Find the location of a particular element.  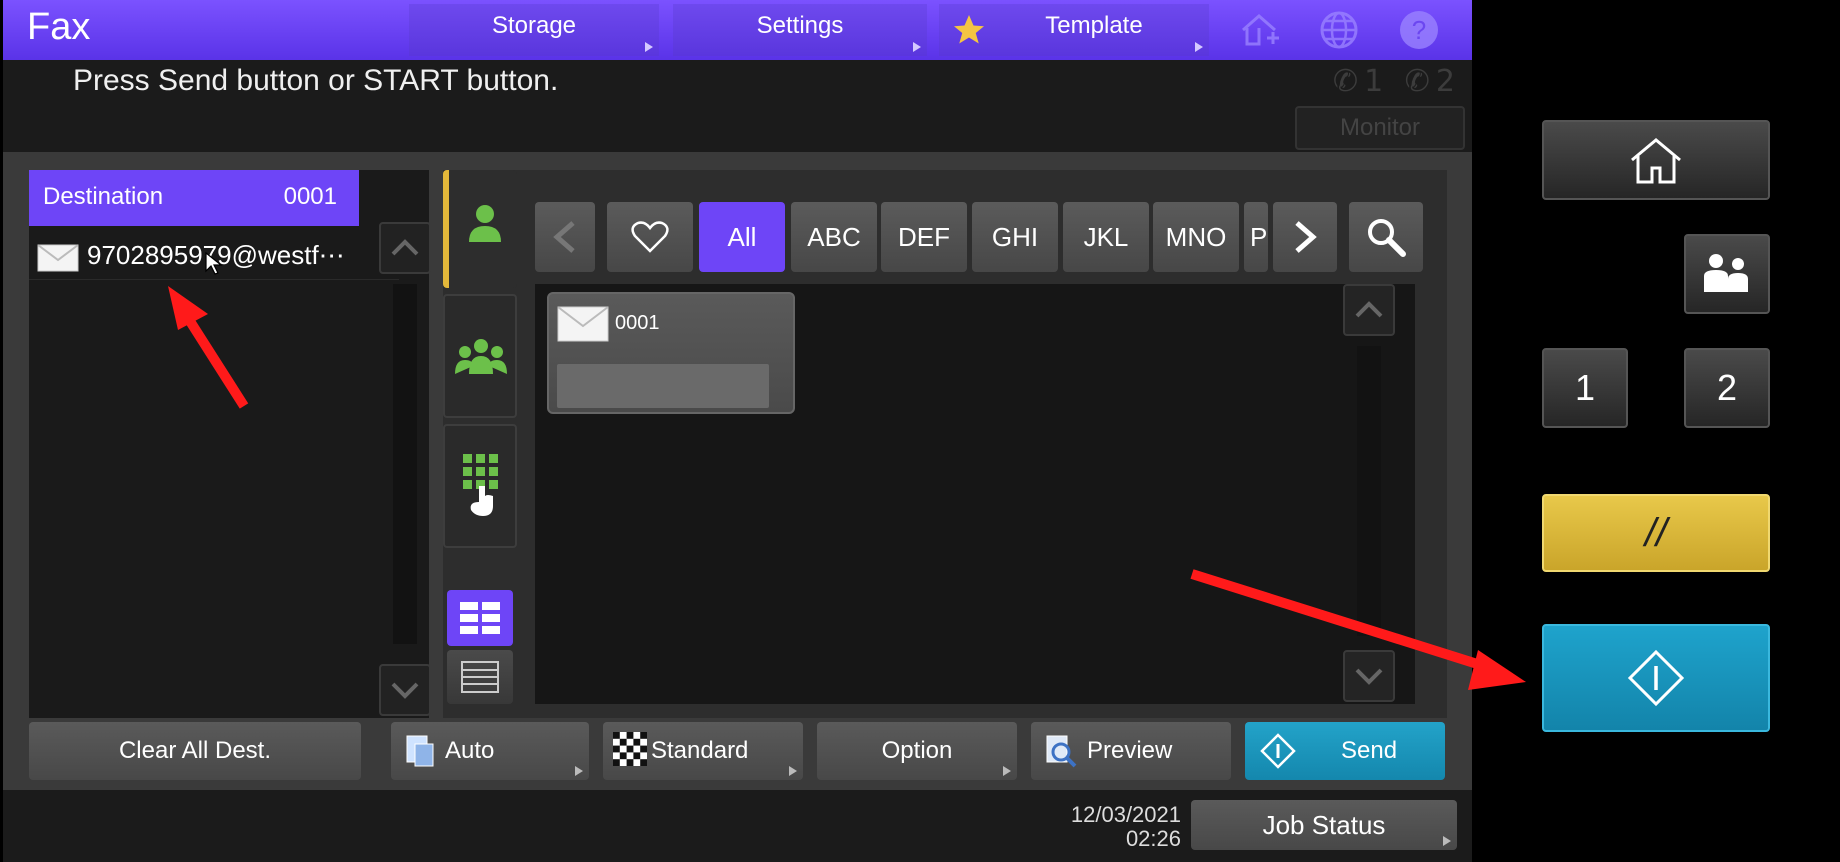

app-title: Fax is located at coordinates (59, 27).